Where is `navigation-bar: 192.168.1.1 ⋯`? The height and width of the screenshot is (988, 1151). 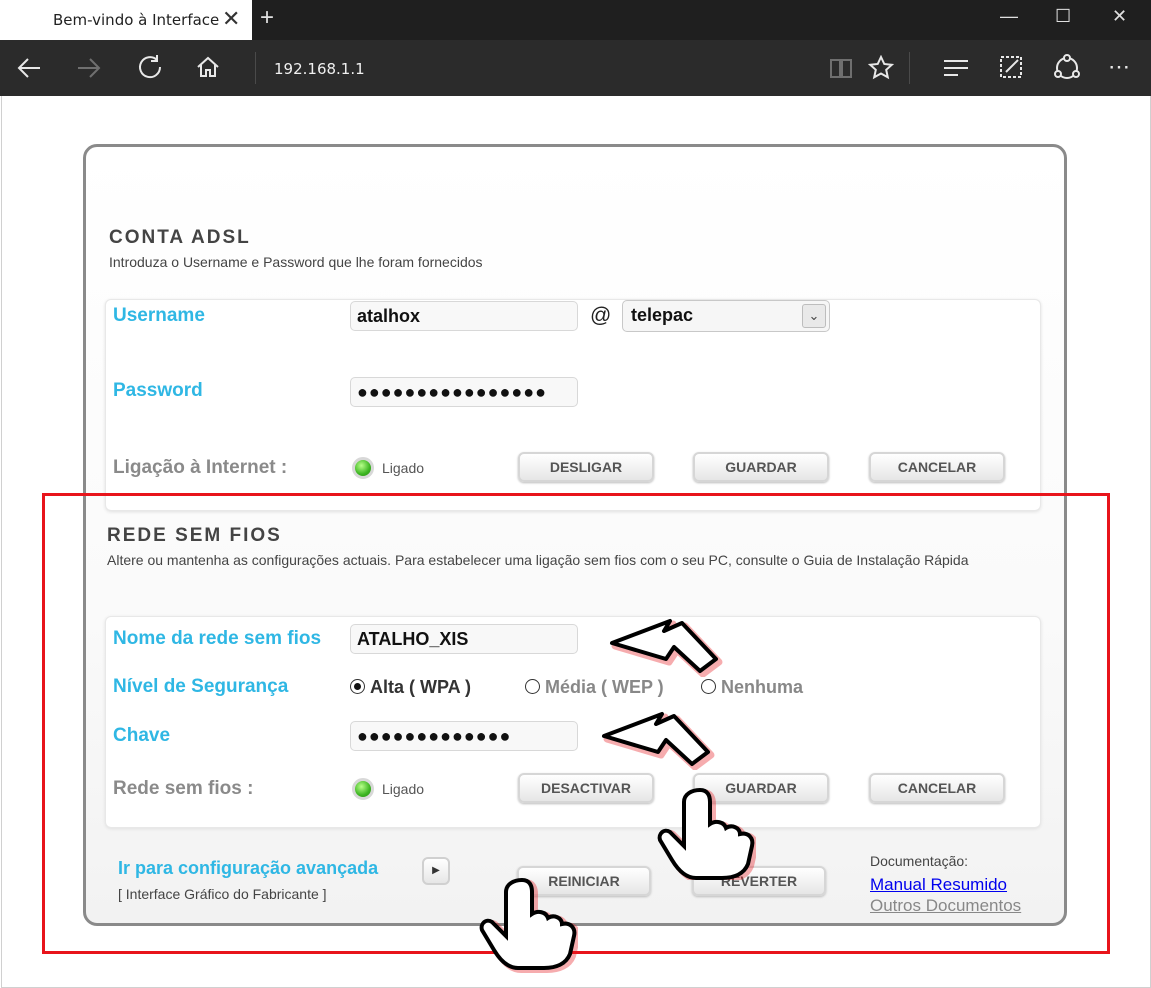
navigation-bar: 192.168.1.1 ⋯ is located at coordinates (575, 68).